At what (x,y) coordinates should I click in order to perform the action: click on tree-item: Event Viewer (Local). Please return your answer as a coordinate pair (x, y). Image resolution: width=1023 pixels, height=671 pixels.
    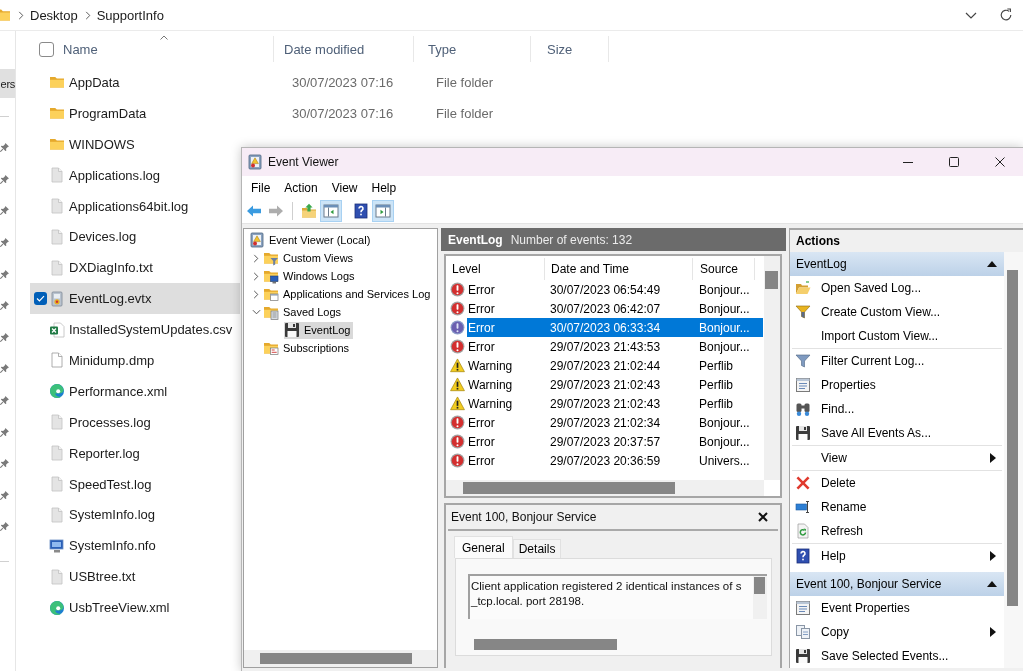
    Looking at the image, I should click on (311, 240).